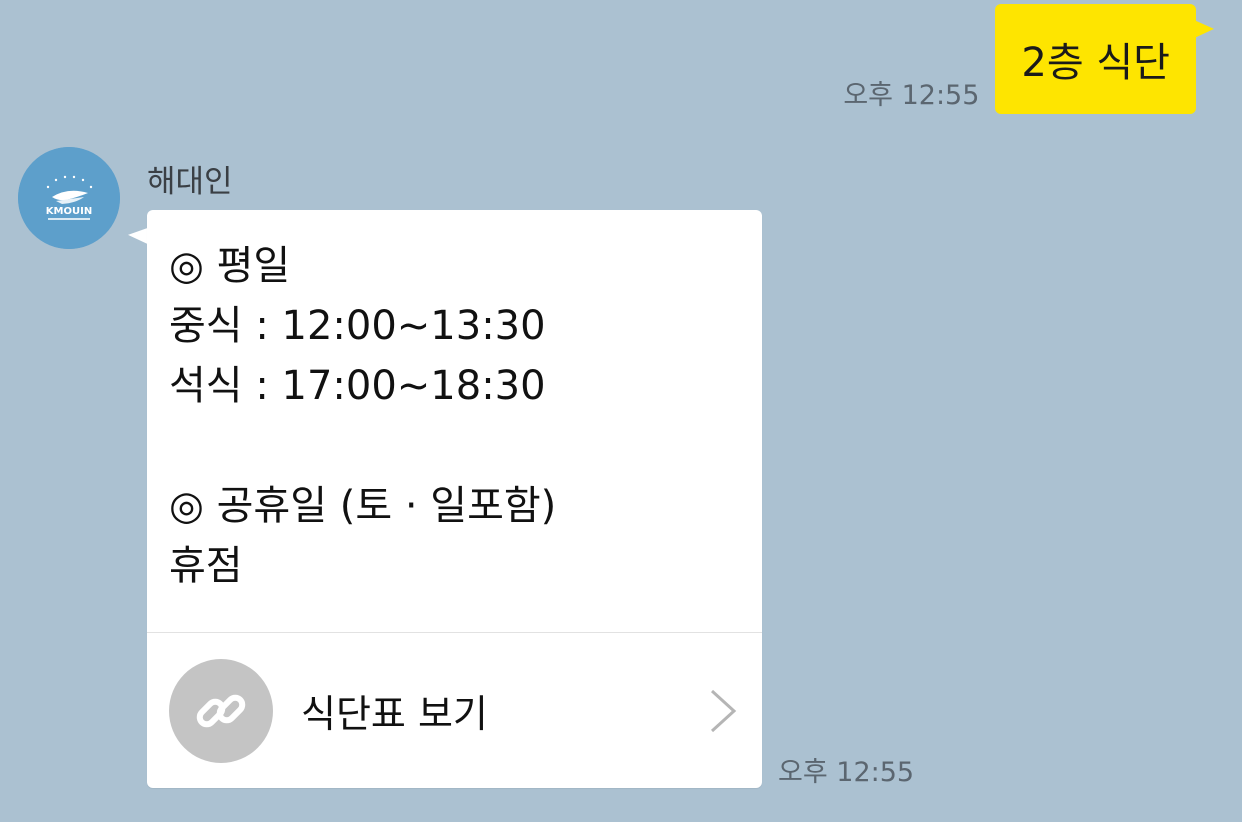 The width and height of the screenshot is (1242, 822). Describe the element at coordinates (230, 266) in the screenshot. I see `card-line-weekday-header: ◎ 평일` at that location.